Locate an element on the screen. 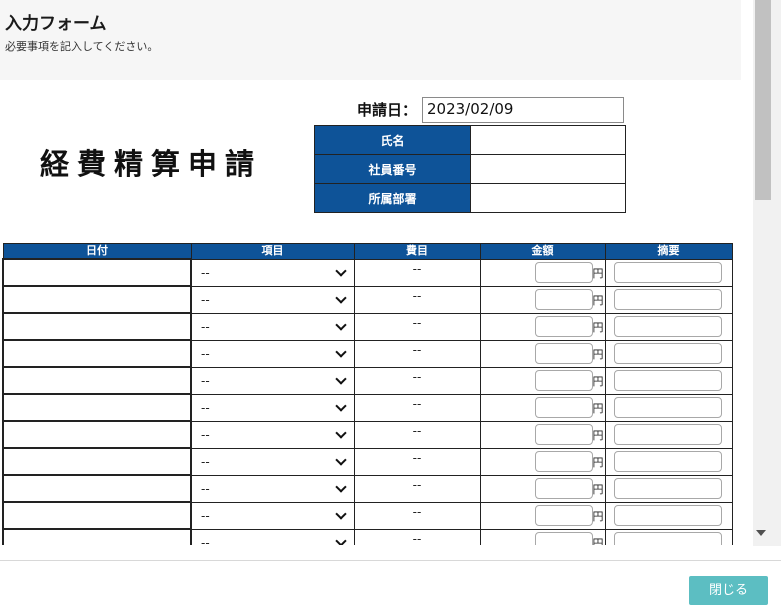 Image resolution: width=781 pixels, height=609 pixels. application-date-field: 2023/02/09 is located at coordinates (523, 110).